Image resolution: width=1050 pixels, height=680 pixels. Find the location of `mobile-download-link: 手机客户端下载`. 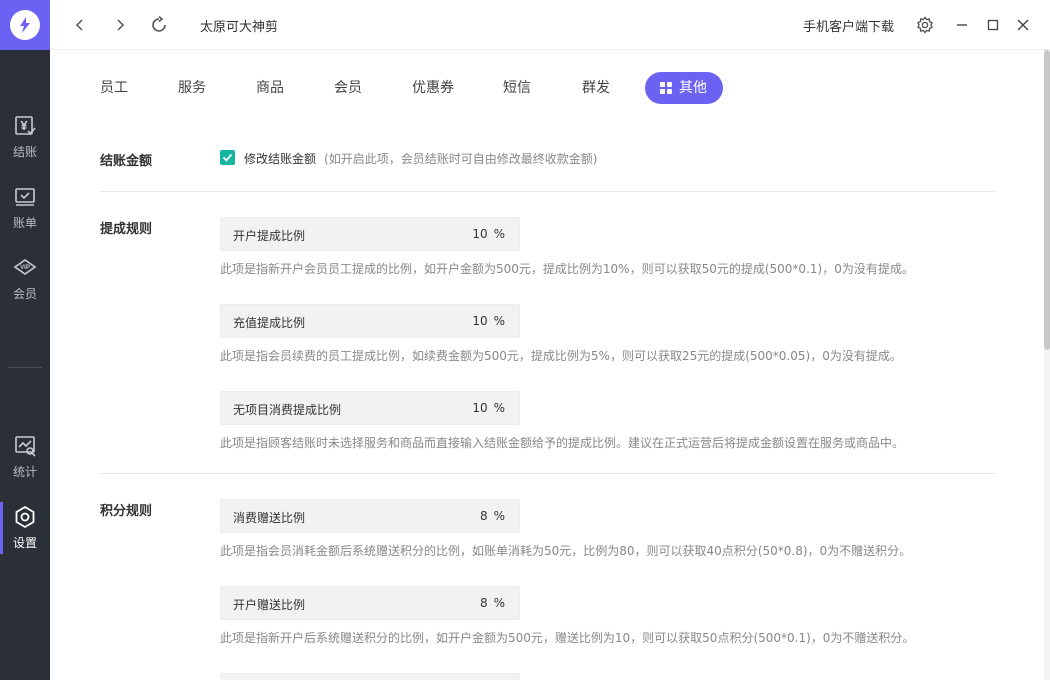

mobile-download-link: 手机客户端下载 is located at coordinates (848, 25).